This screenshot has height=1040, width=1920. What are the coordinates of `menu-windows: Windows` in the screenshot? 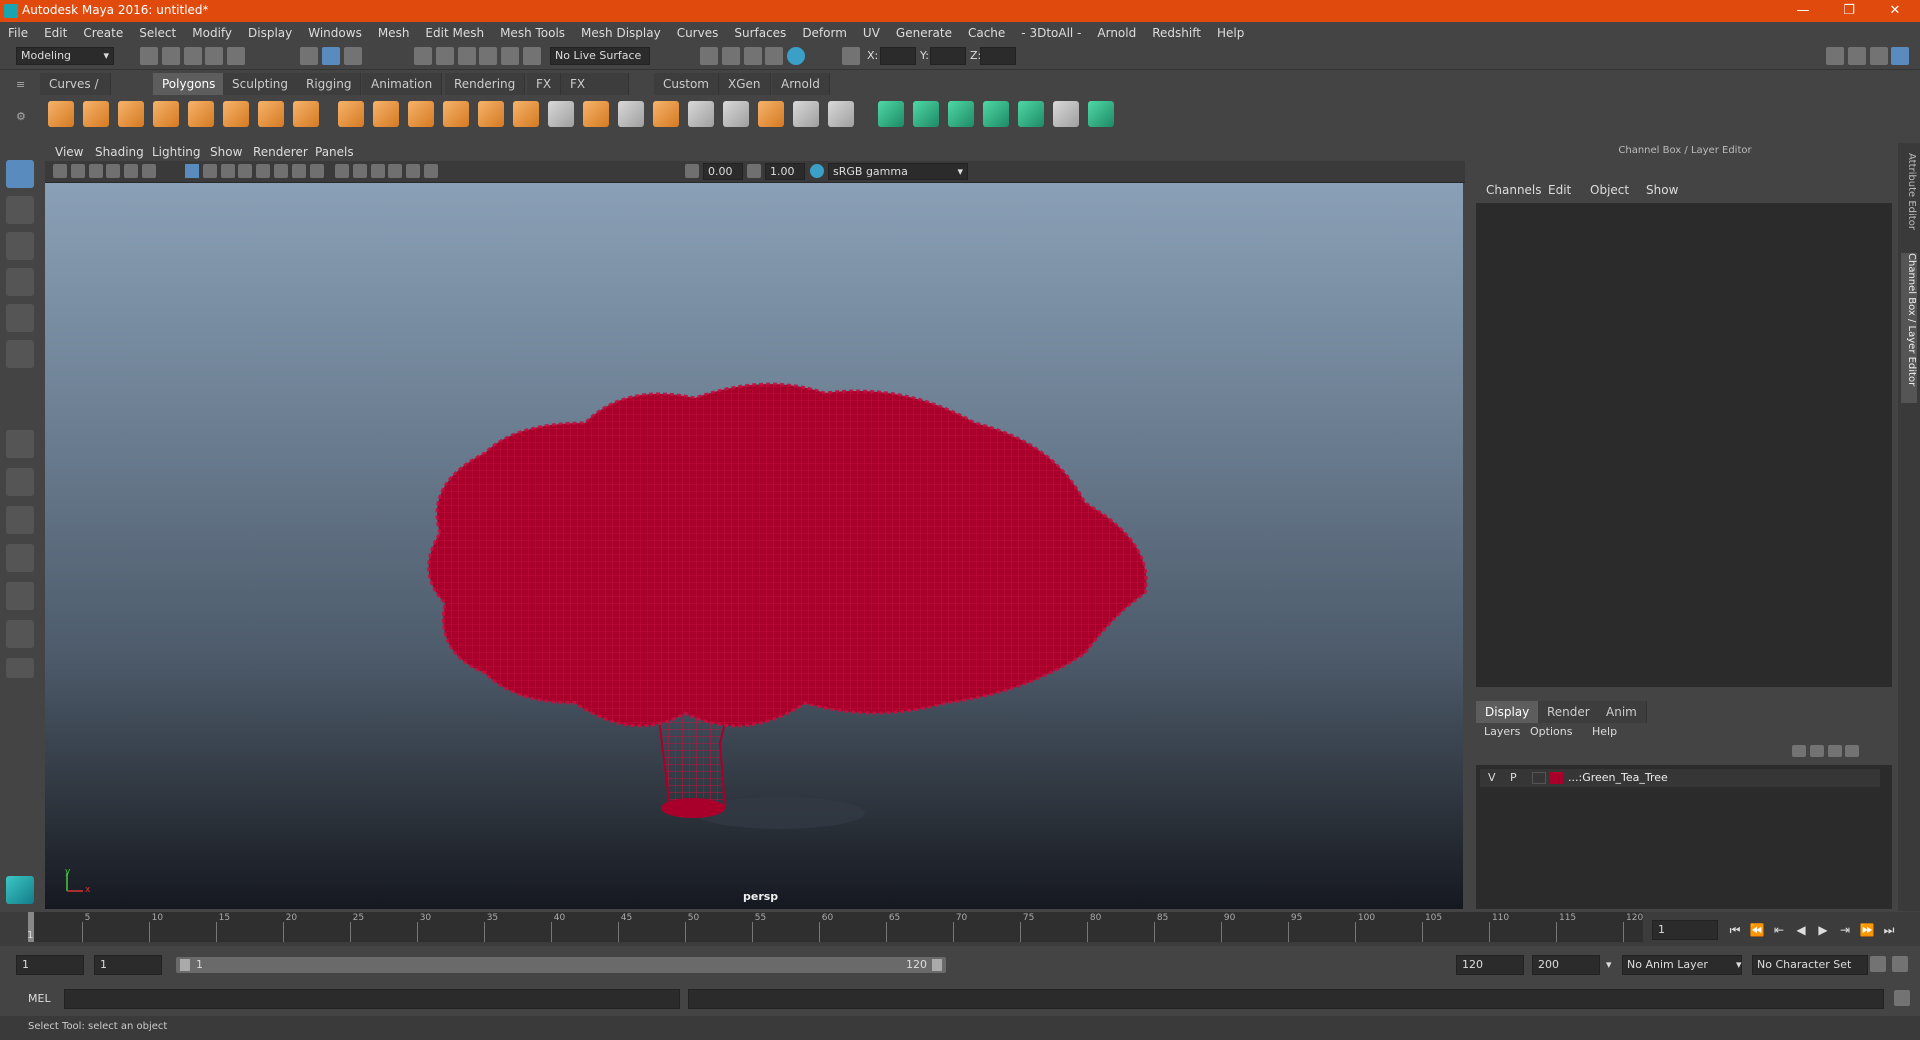 It's located at (335, 33).